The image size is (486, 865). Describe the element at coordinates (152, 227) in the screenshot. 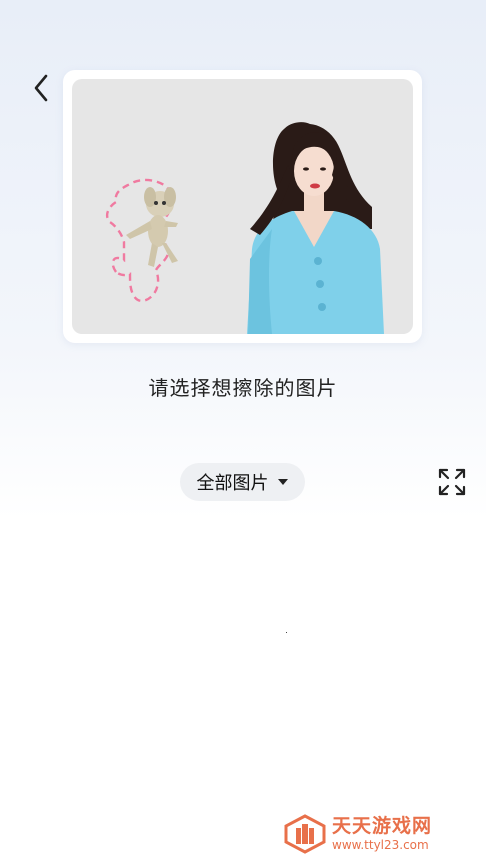

I see `small-figure` at that location.